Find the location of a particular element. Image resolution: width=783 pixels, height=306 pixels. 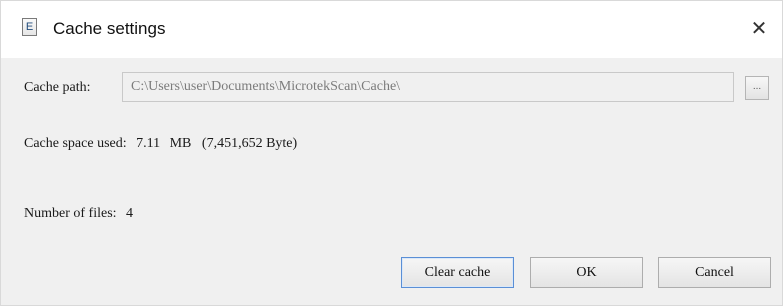

close-icon: ✕ is located at coordinates (759, 28).